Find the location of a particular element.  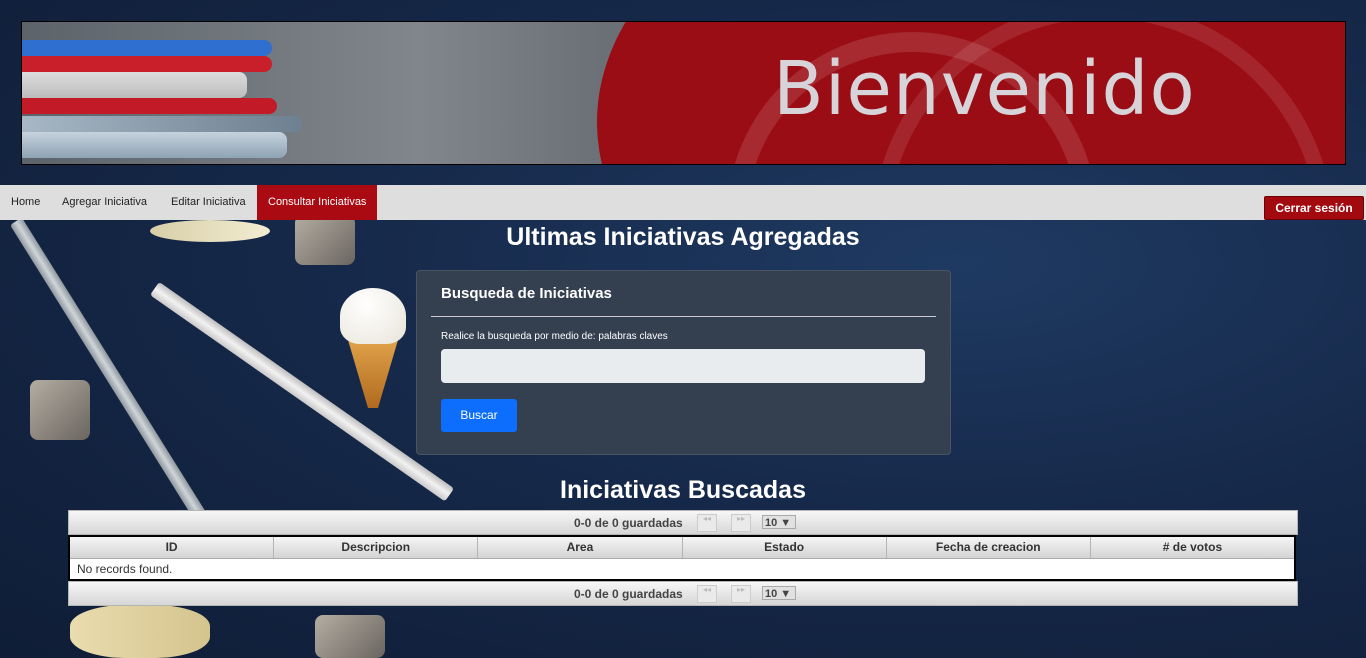

search-input is located at coordinates (683, 366).